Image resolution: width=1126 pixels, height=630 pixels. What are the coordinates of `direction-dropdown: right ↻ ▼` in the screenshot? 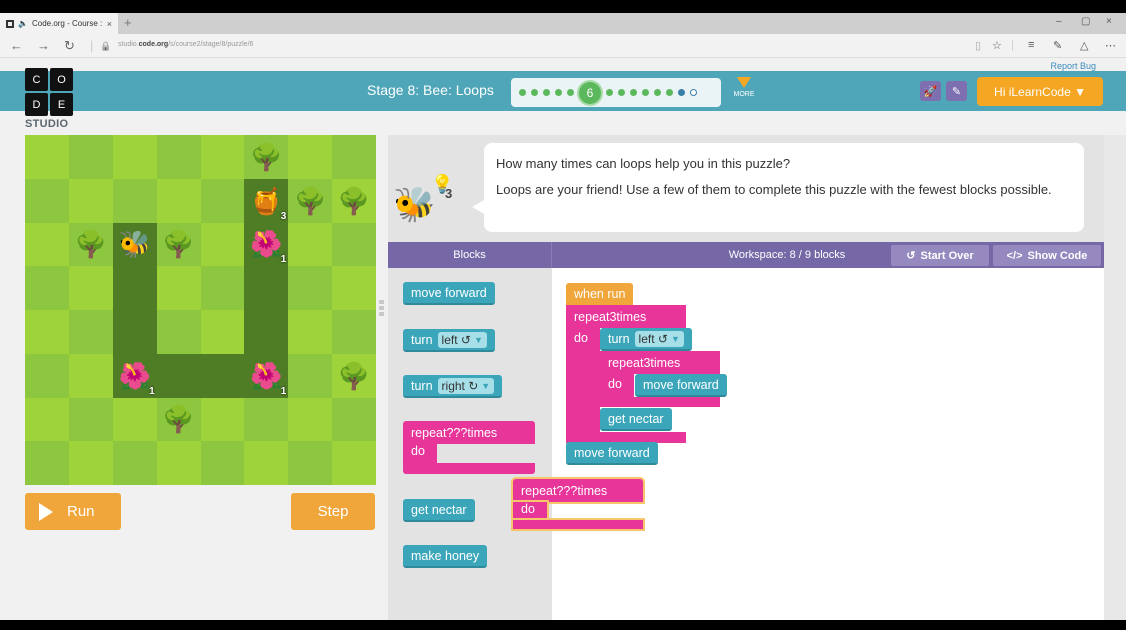 It's located at (466, 385).